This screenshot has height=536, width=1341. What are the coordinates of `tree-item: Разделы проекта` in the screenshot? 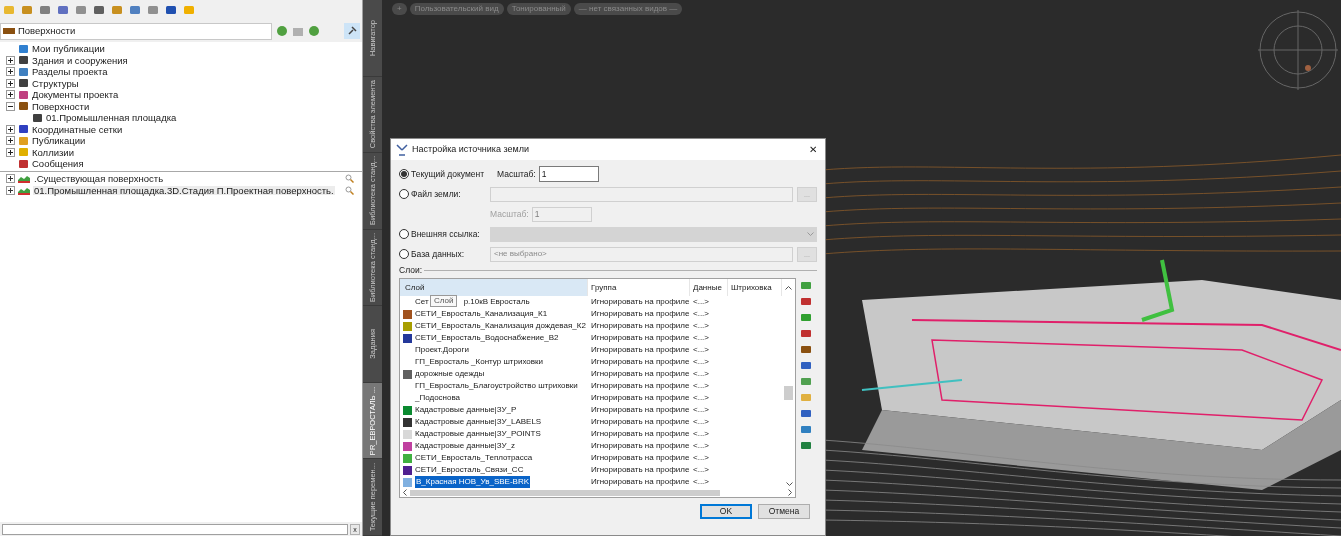 It's located at (70, 72).